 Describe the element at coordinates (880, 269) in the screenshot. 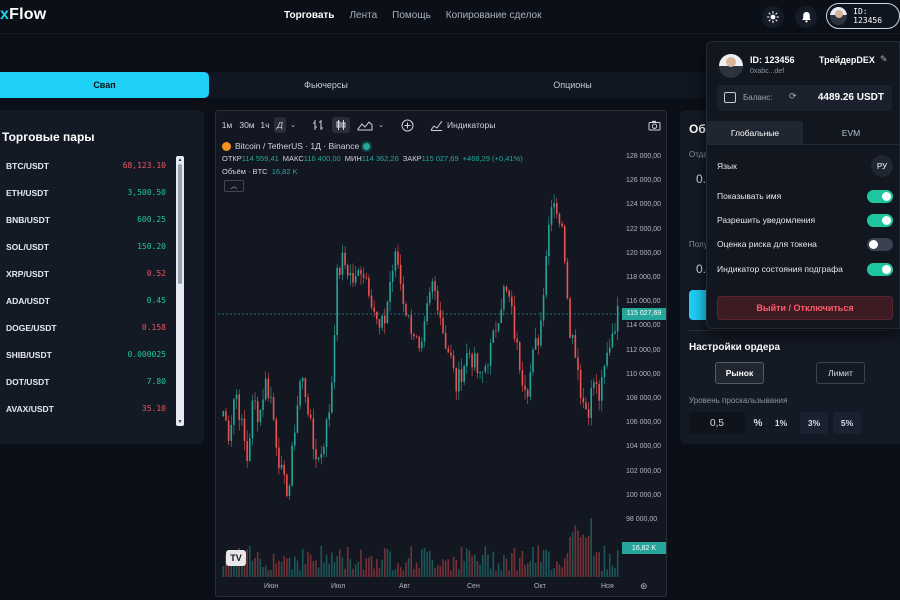

I see `subgraph-indicator-toggle` at that location.